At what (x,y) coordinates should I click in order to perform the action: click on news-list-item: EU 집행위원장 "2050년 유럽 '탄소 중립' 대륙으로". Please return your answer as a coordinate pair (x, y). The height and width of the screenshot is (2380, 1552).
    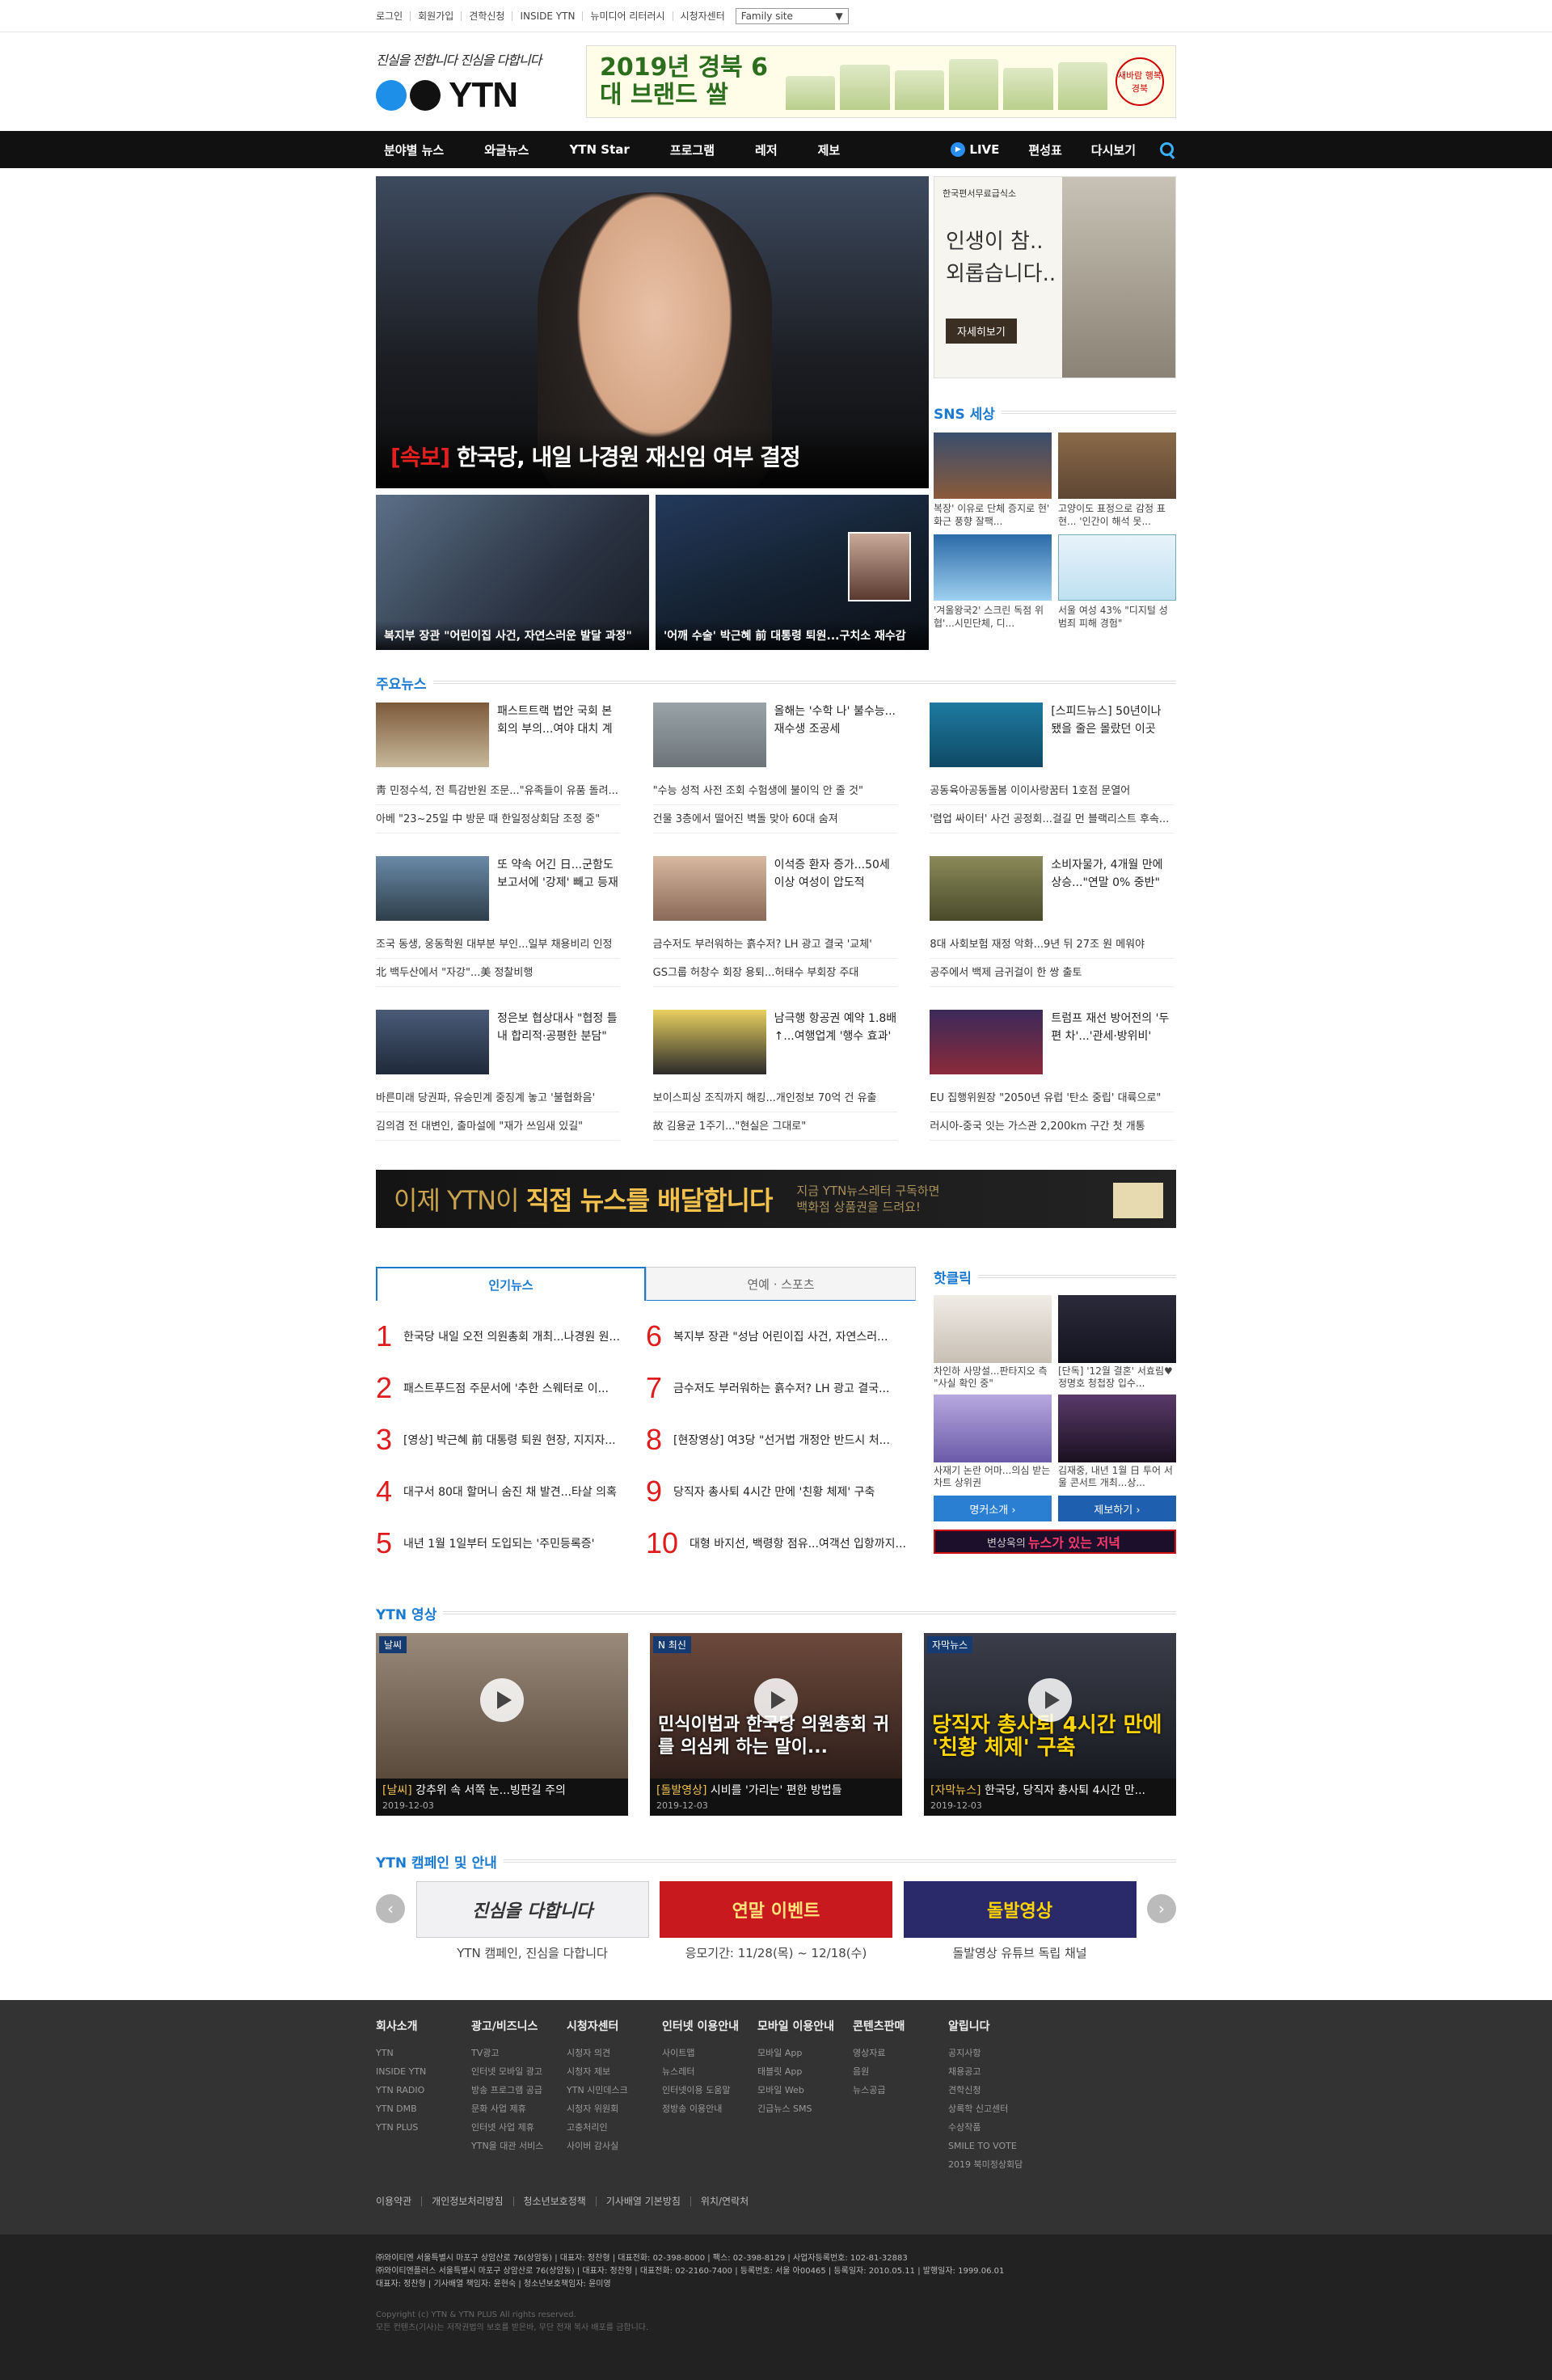
    Looking at the image, I should click on (1052, 1098).